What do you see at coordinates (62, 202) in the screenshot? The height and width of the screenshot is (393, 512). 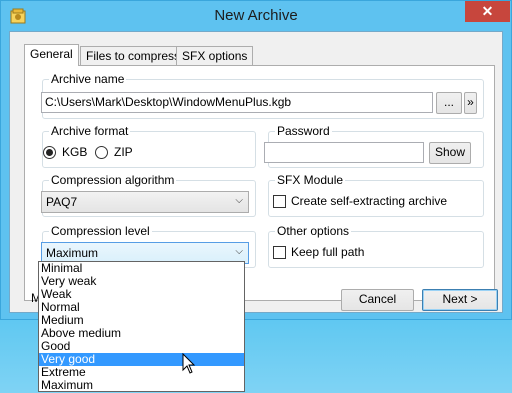 I see `compression-algorithm-value: PAQ7` at bounding box center [62, 202].